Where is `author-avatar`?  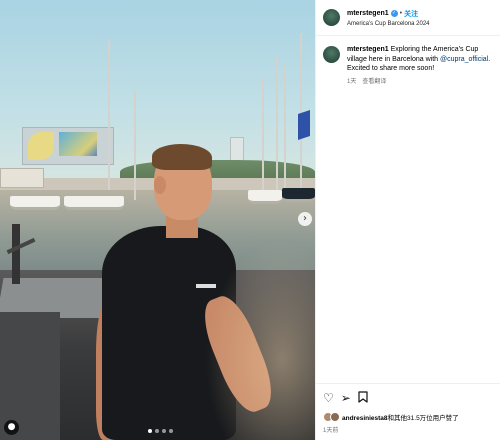 author-avatar is located at coordinates (331, 17).